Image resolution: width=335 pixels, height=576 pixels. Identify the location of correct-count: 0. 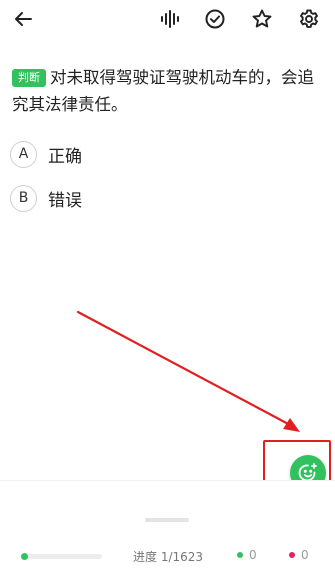
(247, 555).